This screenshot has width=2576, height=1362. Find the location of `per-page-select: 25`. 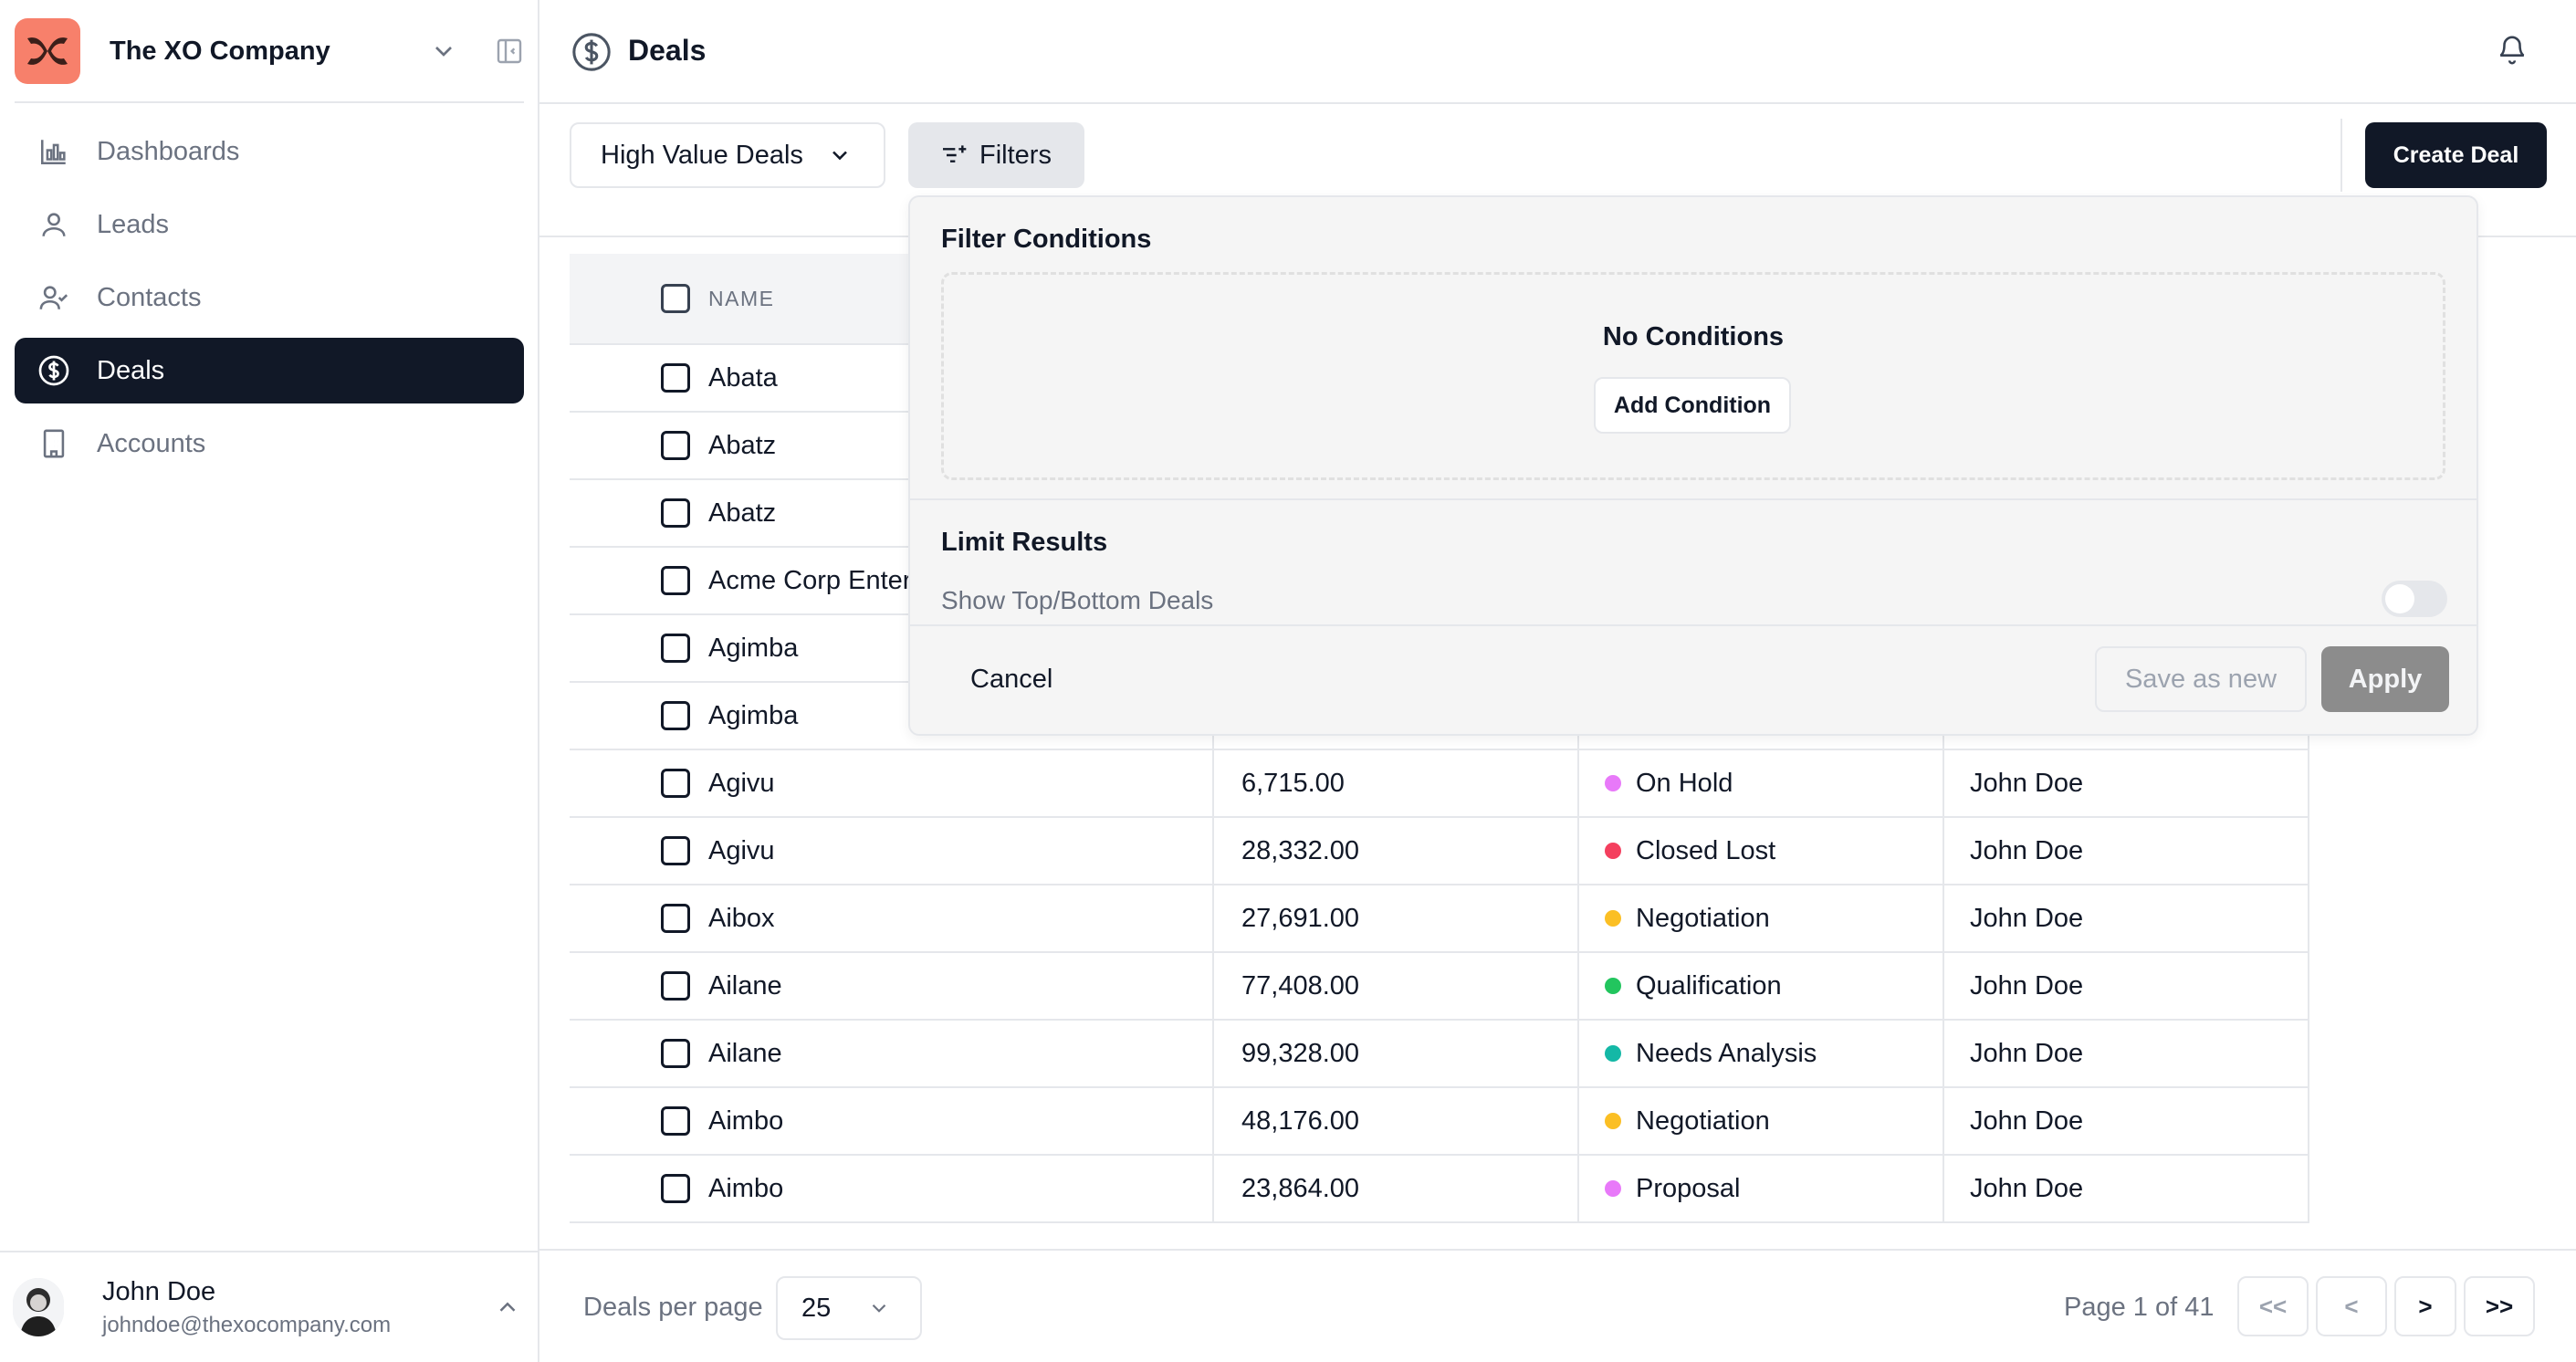

per-page-select: 25 is located at coordinates (849, 1308).